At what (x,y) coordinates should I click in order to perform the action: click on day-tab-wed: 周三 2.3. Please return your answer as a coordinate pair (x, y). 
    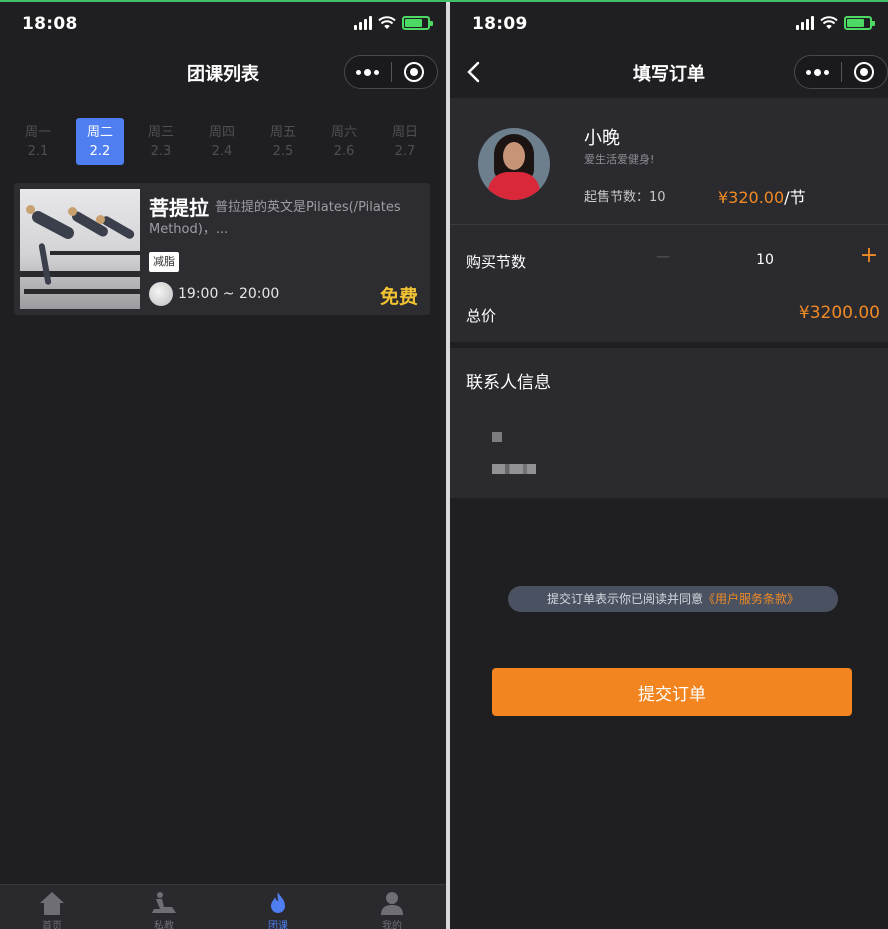
    Looking at the image, I should click on (161, 141).